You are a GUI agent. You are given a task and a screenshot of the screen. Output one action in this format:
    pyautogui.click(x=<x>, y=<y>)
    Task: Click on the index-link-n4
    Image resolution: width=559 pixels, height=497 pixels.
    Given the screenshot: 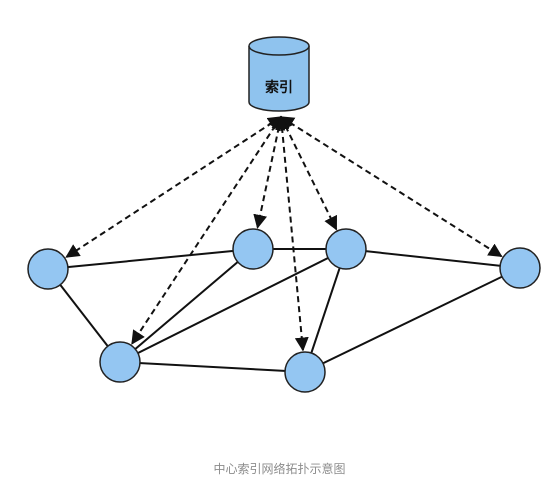 What is the action you would take?
    pyautogui.click(x=391, y=187)
    